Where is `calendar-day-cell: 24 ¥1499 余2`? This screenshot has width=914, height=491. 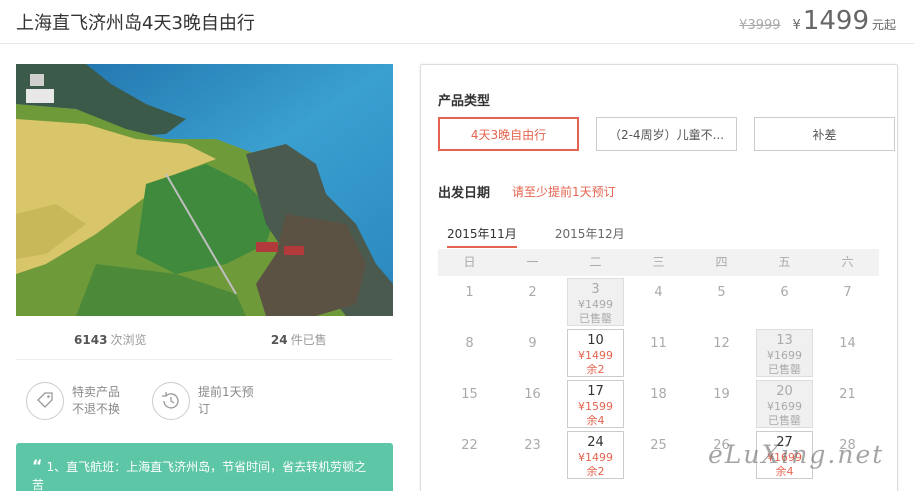 calendar-day-cell: 24 ¥1499 余2 is located at coordinates (595, 454).